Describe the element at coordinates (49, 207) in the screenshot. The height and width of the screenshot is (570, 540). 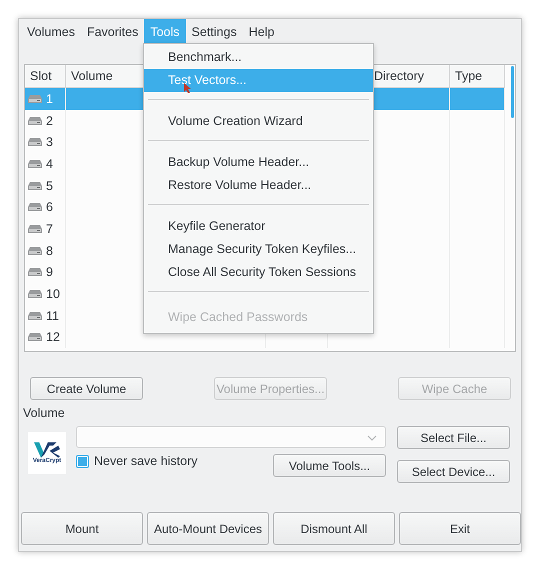
I see `slot-number: 6` at that location.